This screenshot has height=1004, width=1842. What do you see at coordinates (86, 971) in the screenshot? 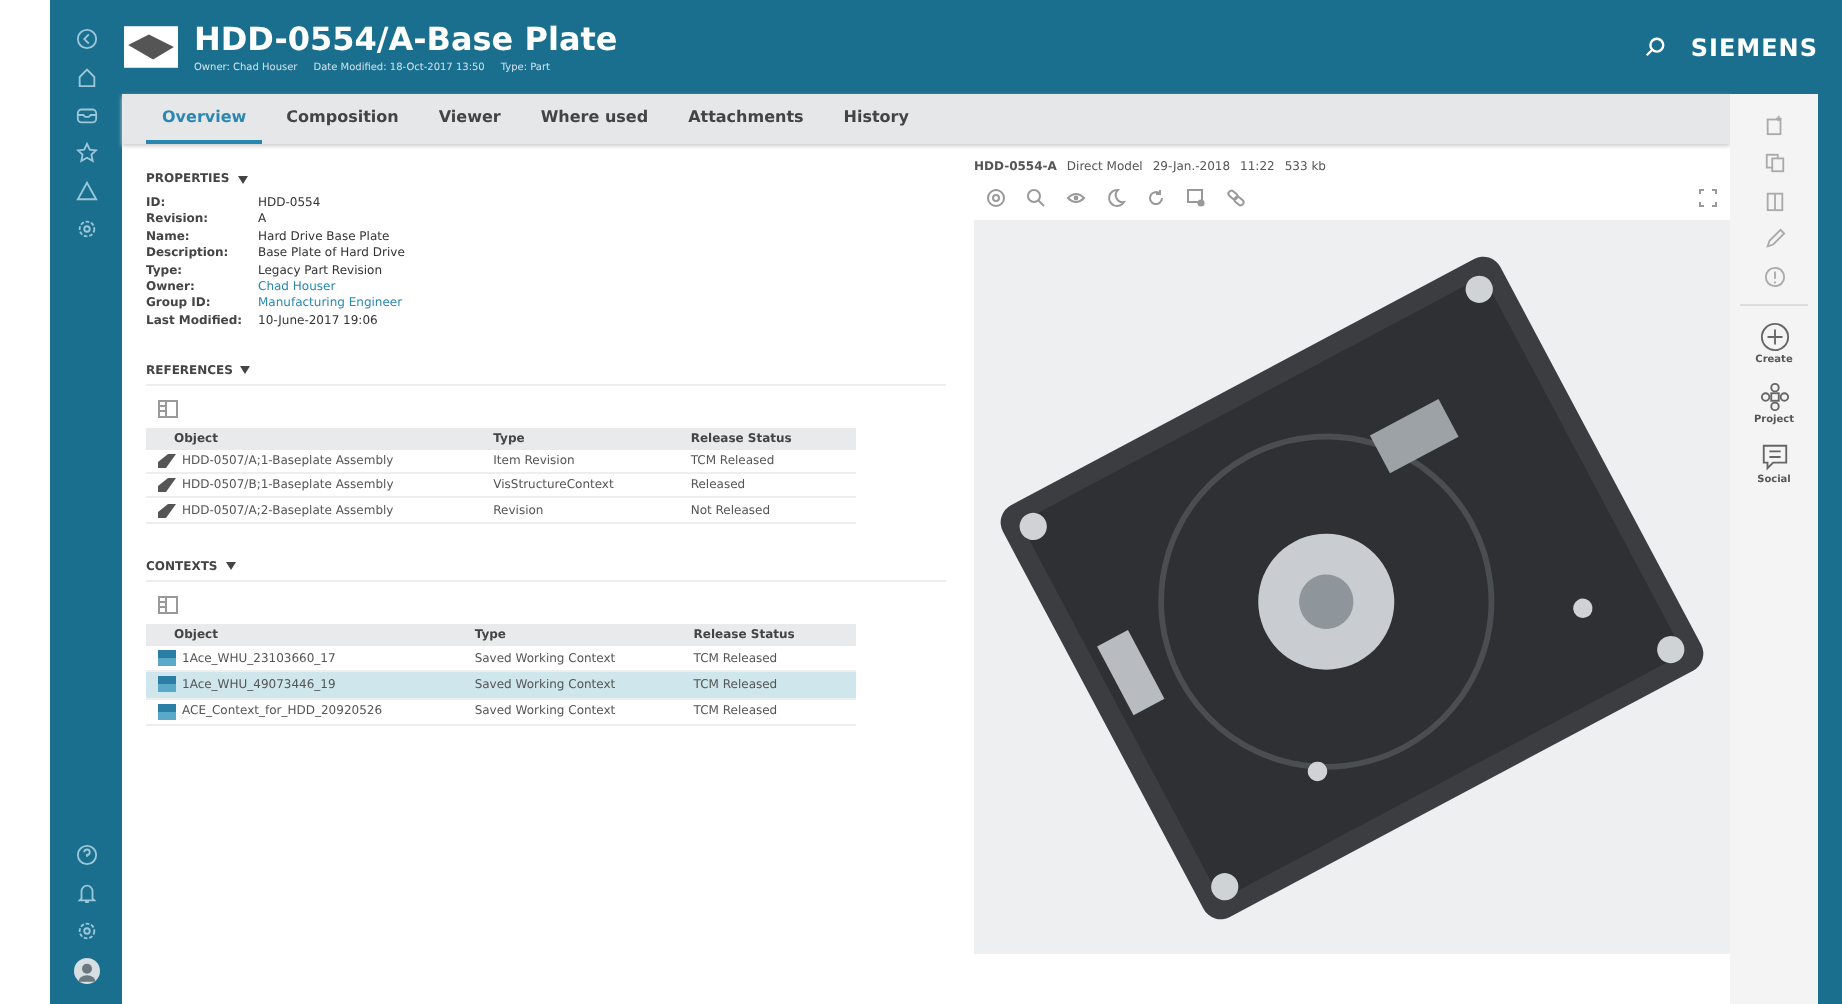
I see `user-avatar-icon` at bounding box center [86, 971].